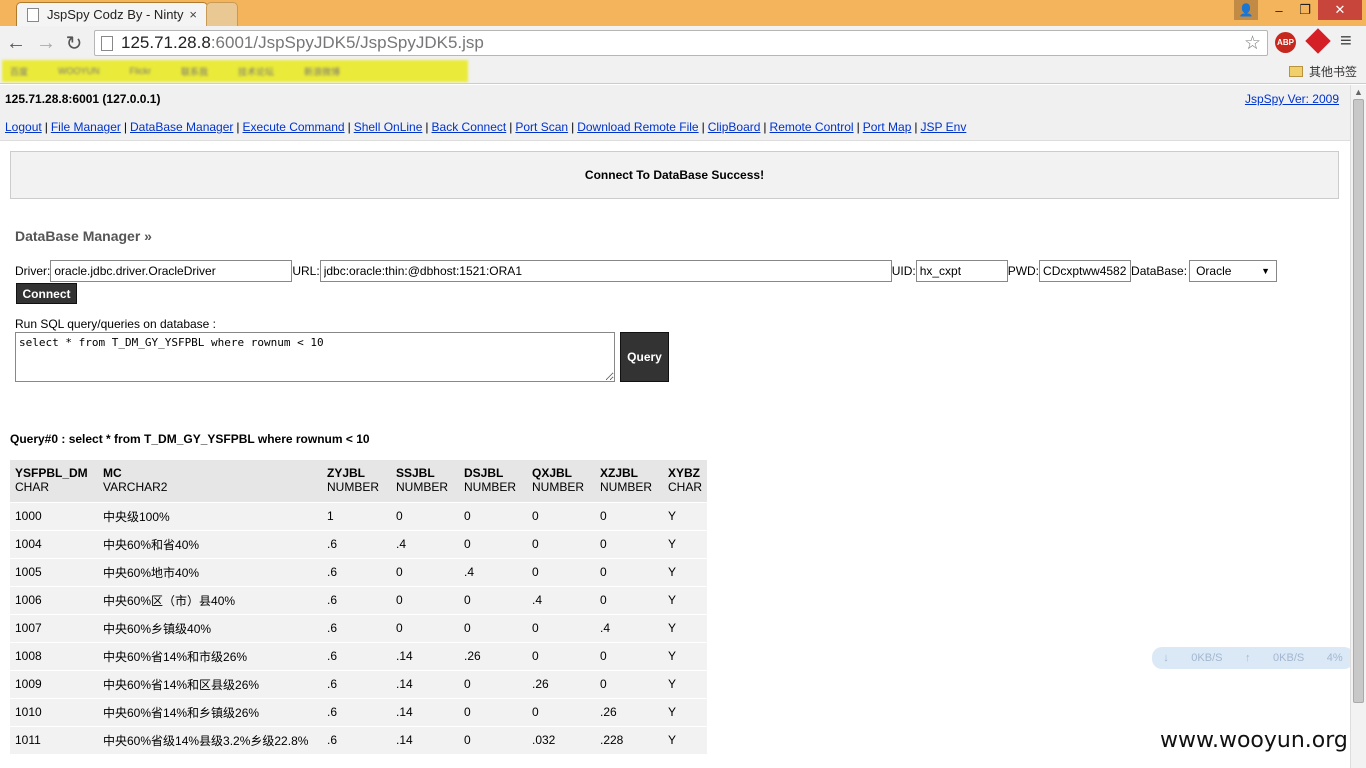  What do you see at coordinates (116, 324) in the screenshot?
I see `sql-label: Run SQL query/queries on database :` at bounding box center [116, 324].